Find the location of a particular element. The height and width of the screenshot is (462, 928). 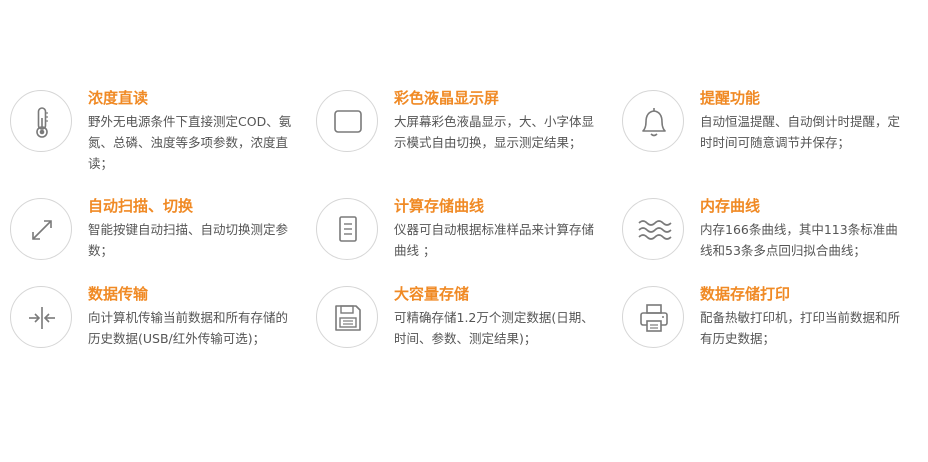

feature-title: 浓度直读 is located at coordinates (118, 98).